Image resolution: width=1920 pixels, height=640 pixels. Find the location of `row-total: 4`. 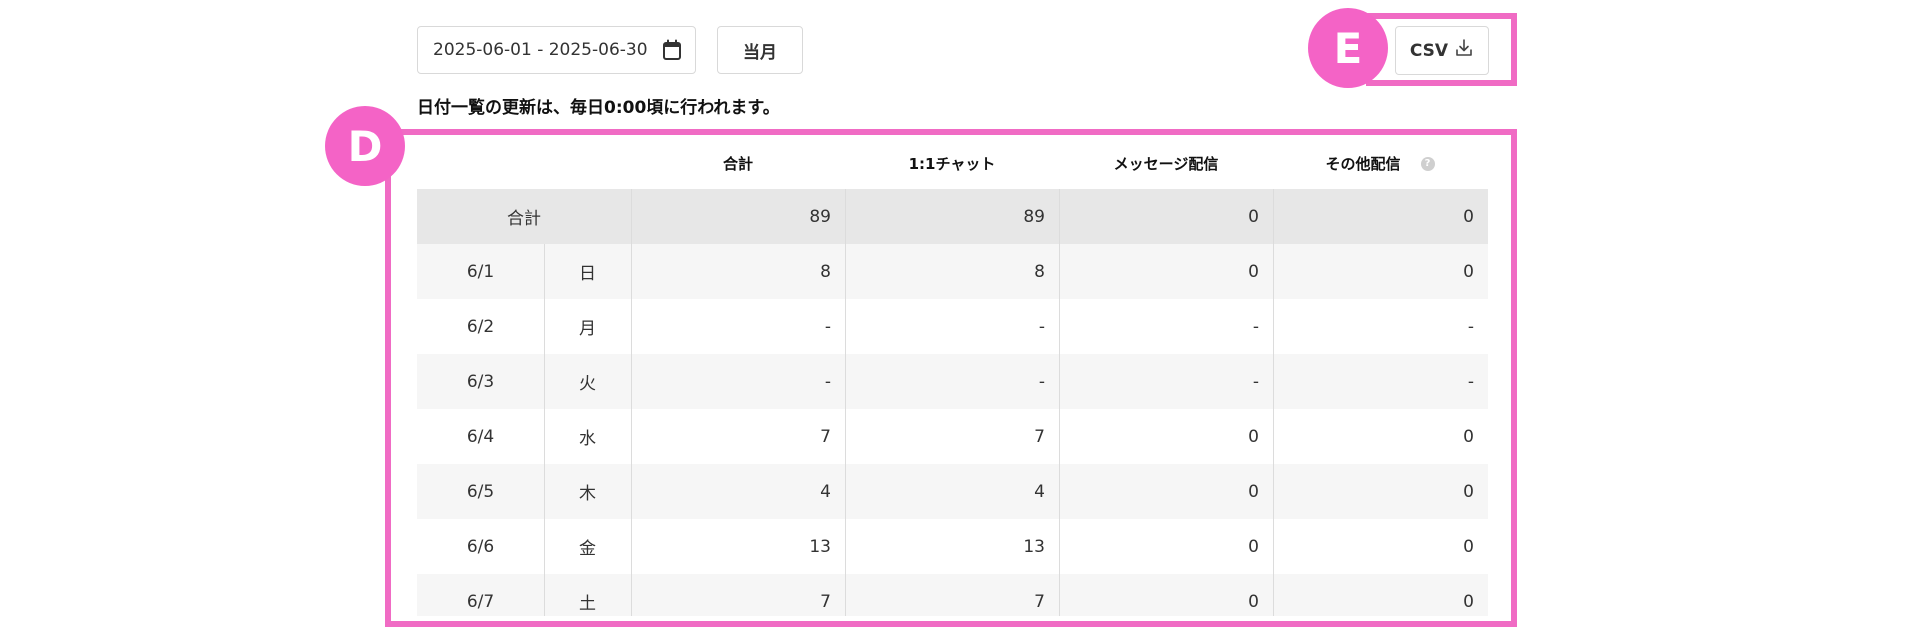

row-total: 4 is located at coordinates (825, 491).